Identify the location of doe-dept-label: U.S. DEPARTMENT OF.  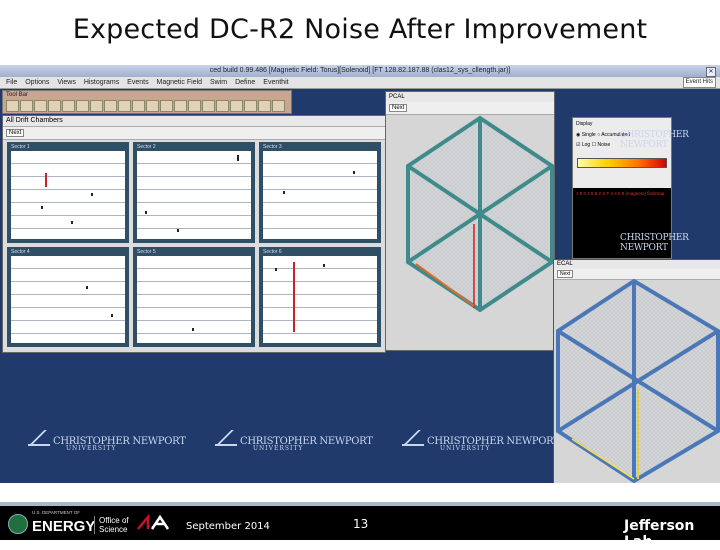
(56, 512).